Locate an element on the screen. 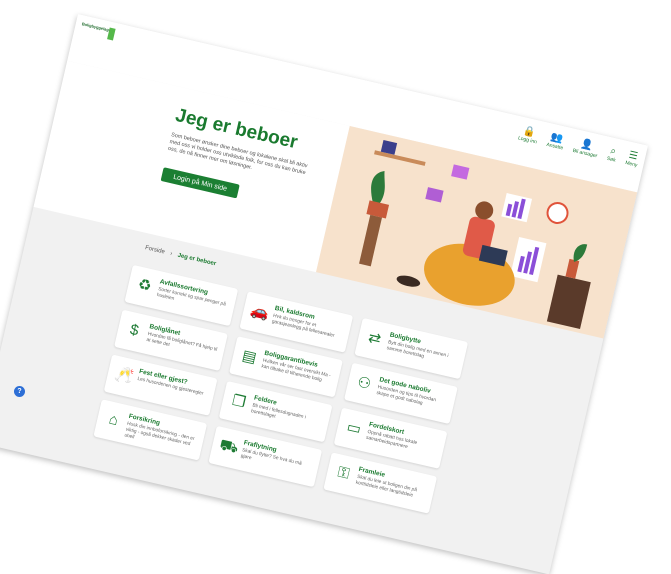  card-desc: Bli med i fellesdugnaden i borettslaget is located at coordinates (278, 412).